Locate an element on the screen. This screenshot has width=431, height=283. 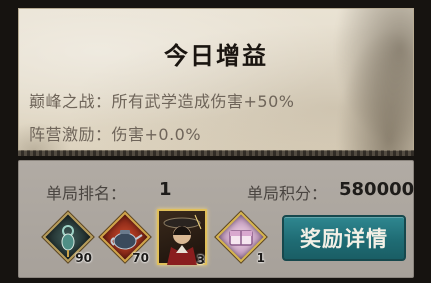
reward-count: 3 is located at coordinates (200, 260).